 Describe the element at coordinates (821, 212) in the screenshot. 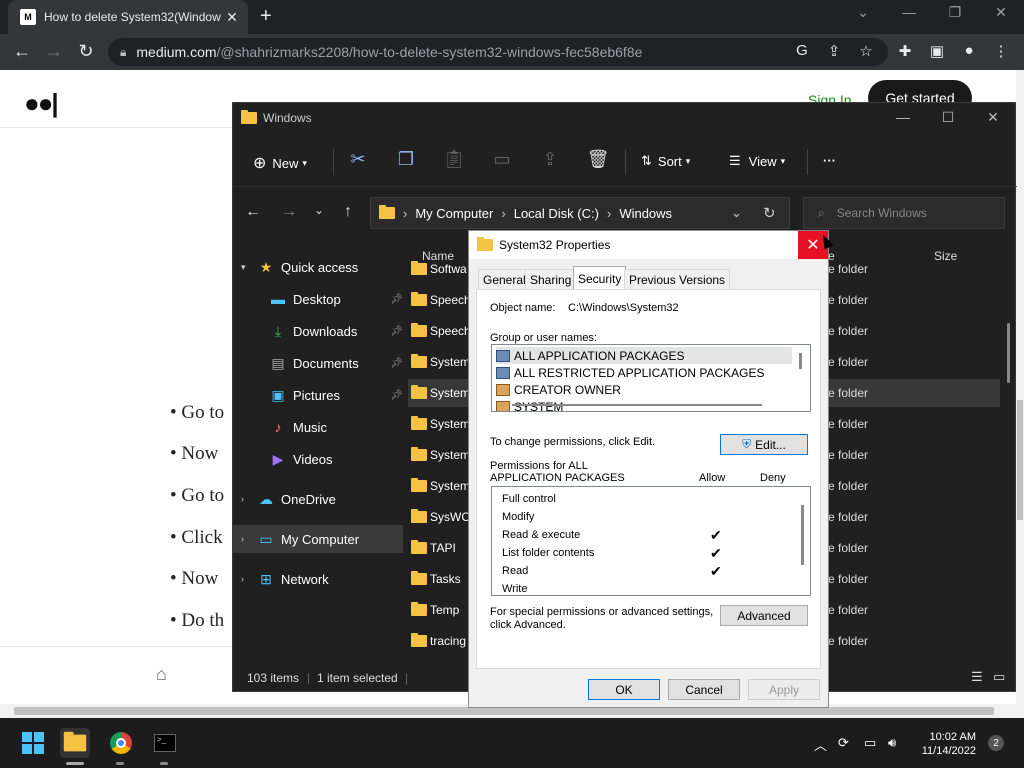

I see `search-icon: ⌕` at that location.